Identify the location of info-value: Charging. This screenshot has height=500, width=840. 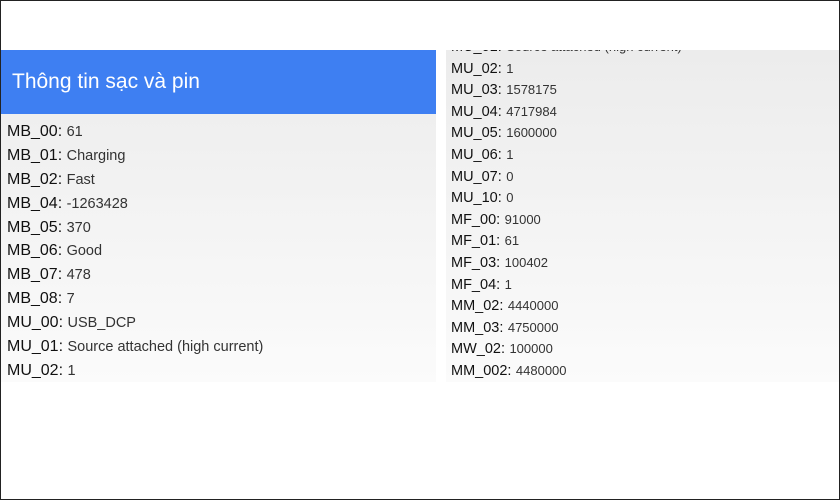
(96, 155).